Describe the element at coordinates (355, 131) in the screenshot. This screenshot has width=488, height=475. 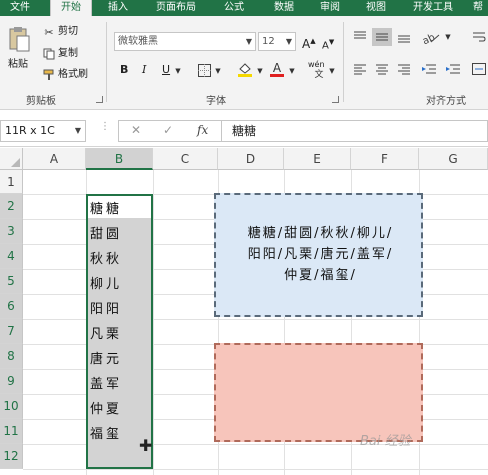
I see `formula-input: 糖糖` at that location.